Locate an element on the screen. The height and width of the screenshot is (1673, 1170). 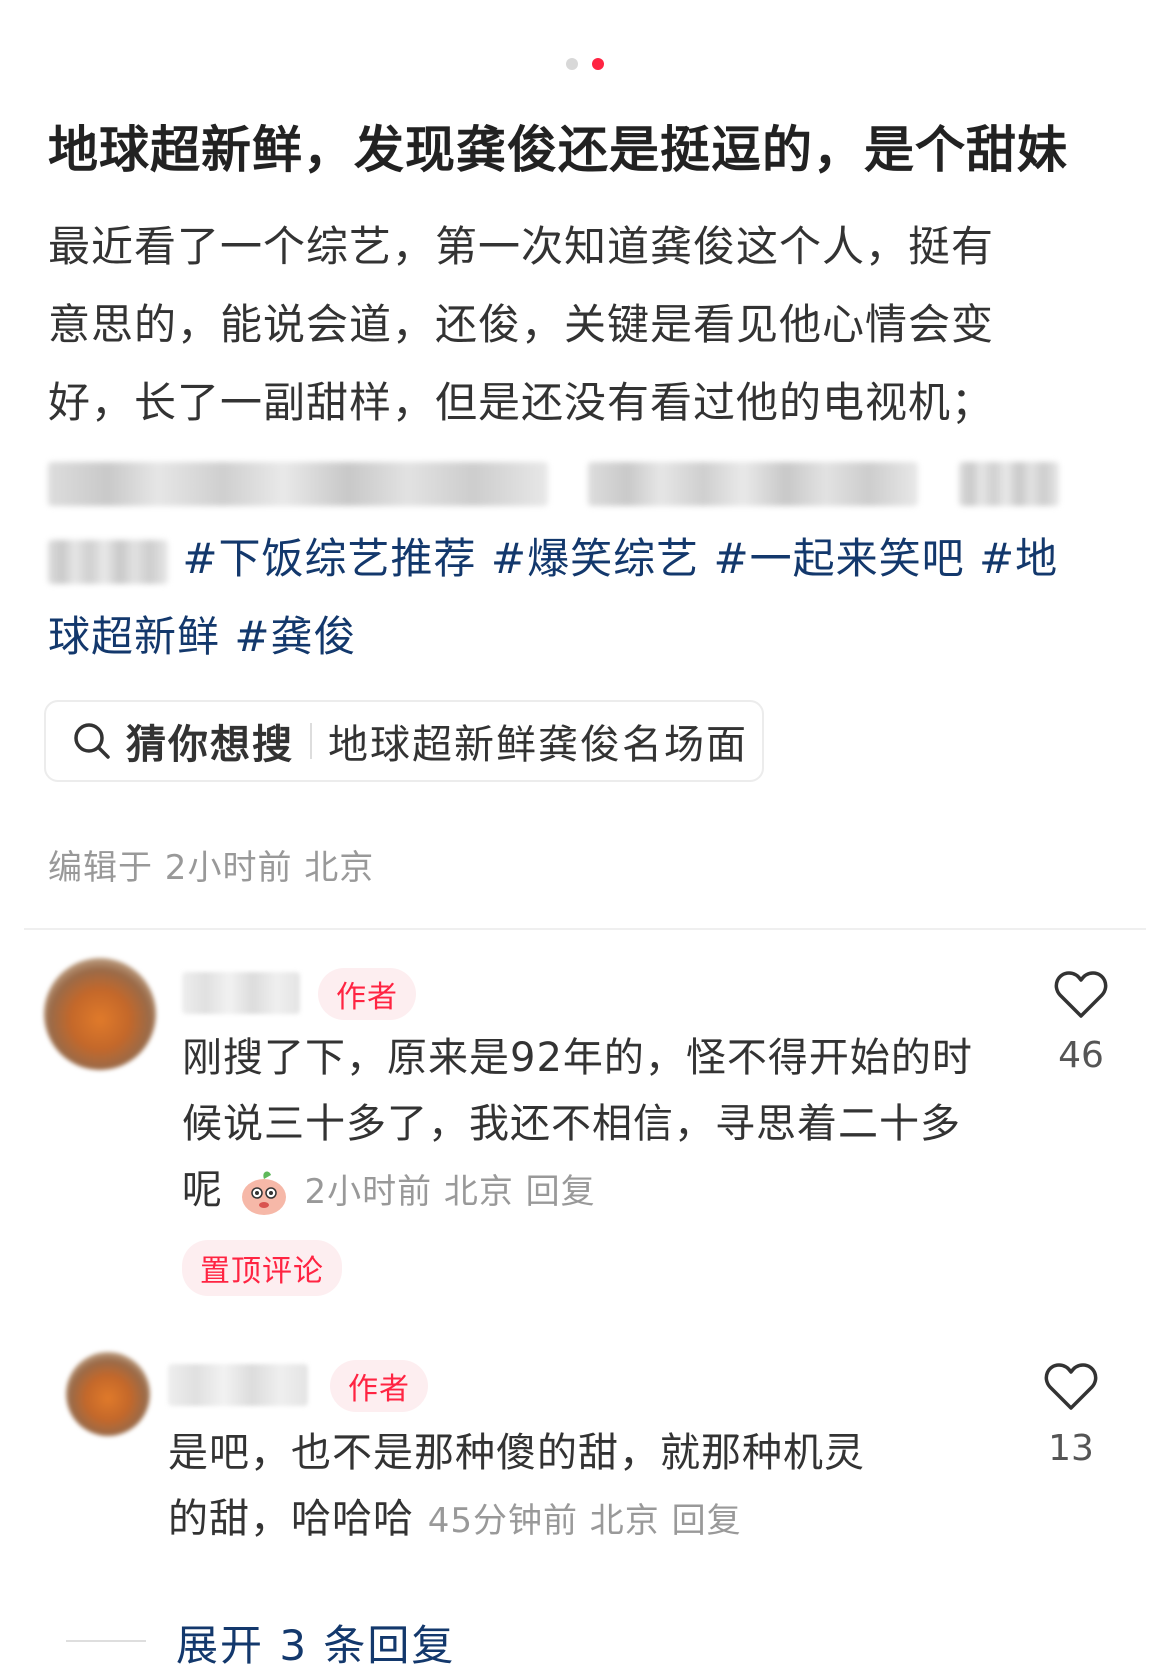
comment-meta: 2小时前 北京 回复 is located at coordinates (449, 1192).